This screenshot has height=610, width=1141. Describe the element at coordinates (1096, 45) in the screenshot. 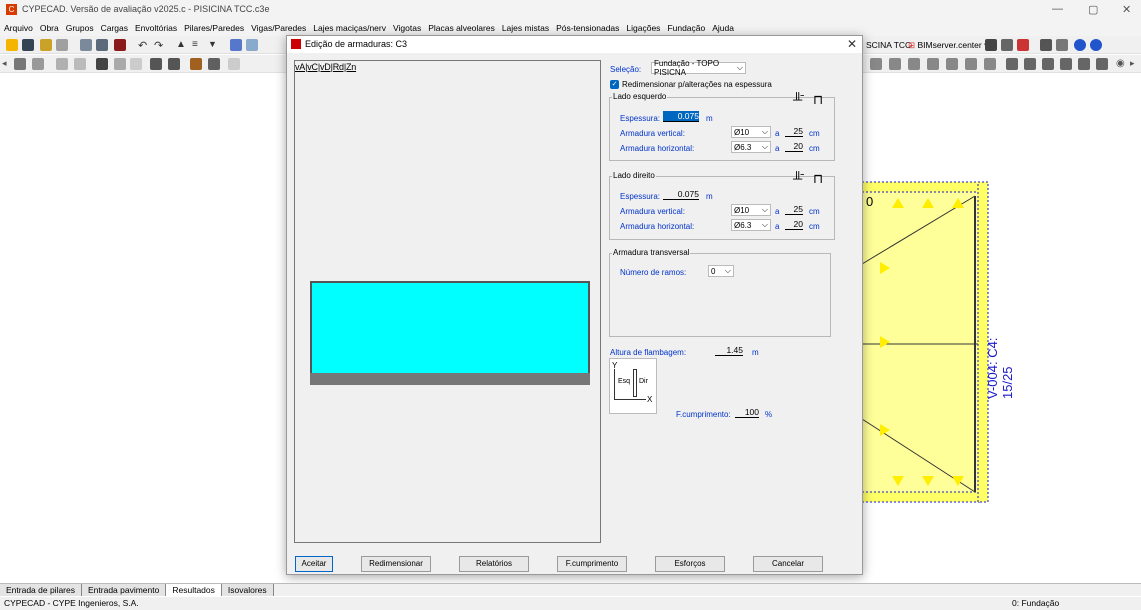

I see `globe-icon` at that location.